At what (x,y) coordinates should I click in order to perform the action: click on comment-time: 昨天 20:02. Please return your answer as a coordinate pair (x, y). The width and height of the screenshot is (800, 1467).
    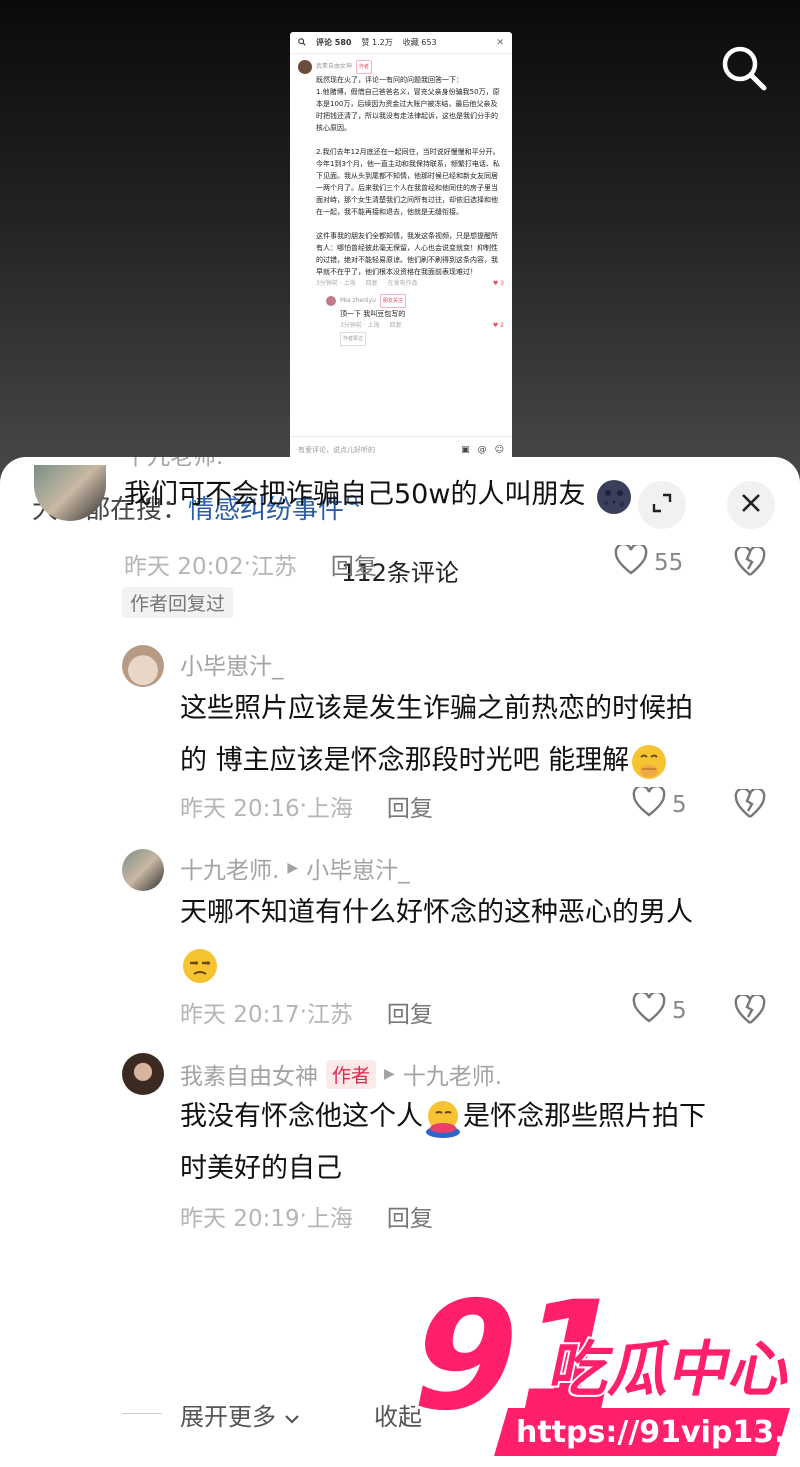
    Looking at the image, I should click on (184, 567).